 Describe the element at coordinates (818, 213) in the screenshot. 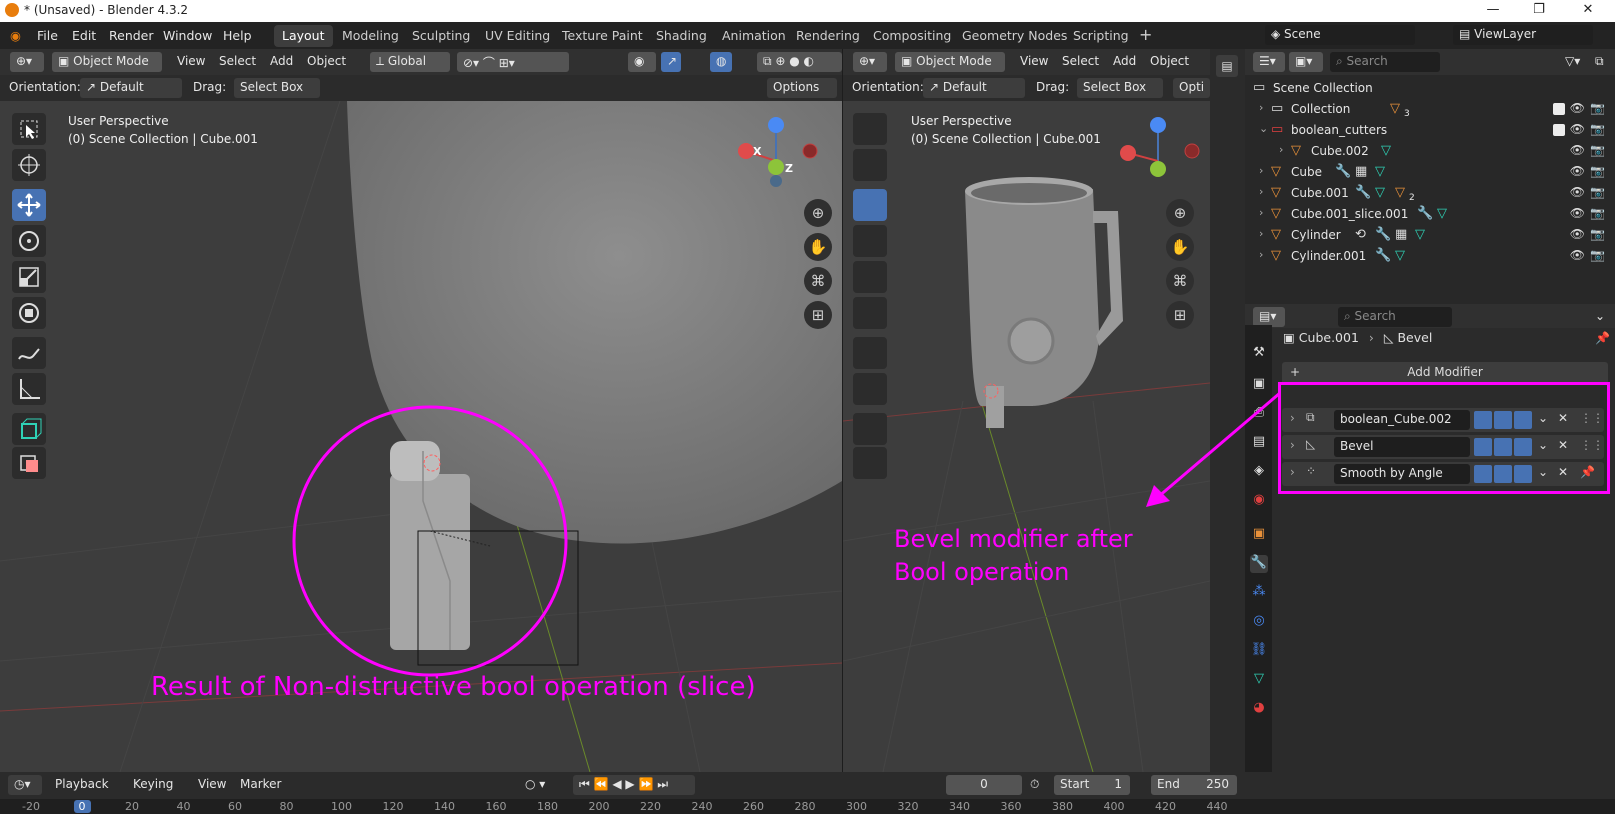

I see `zoom-button: ⊕` at that location.